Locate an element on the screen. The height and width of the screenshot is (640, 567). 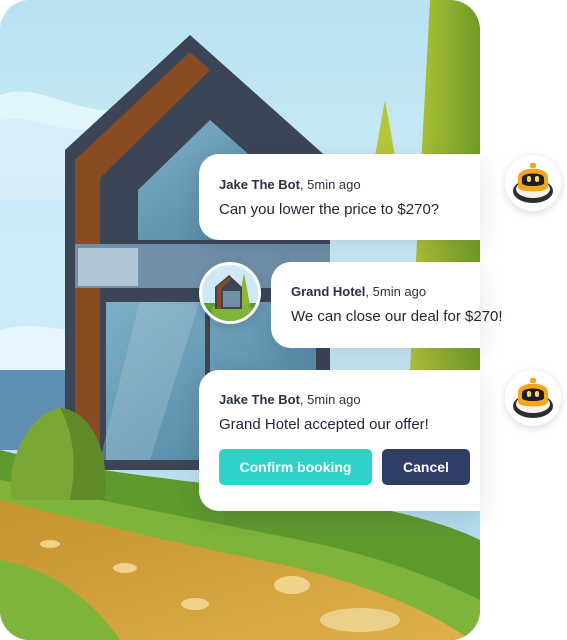
message-text: We can close our deal for $270! is located at coordinates (397, 316).